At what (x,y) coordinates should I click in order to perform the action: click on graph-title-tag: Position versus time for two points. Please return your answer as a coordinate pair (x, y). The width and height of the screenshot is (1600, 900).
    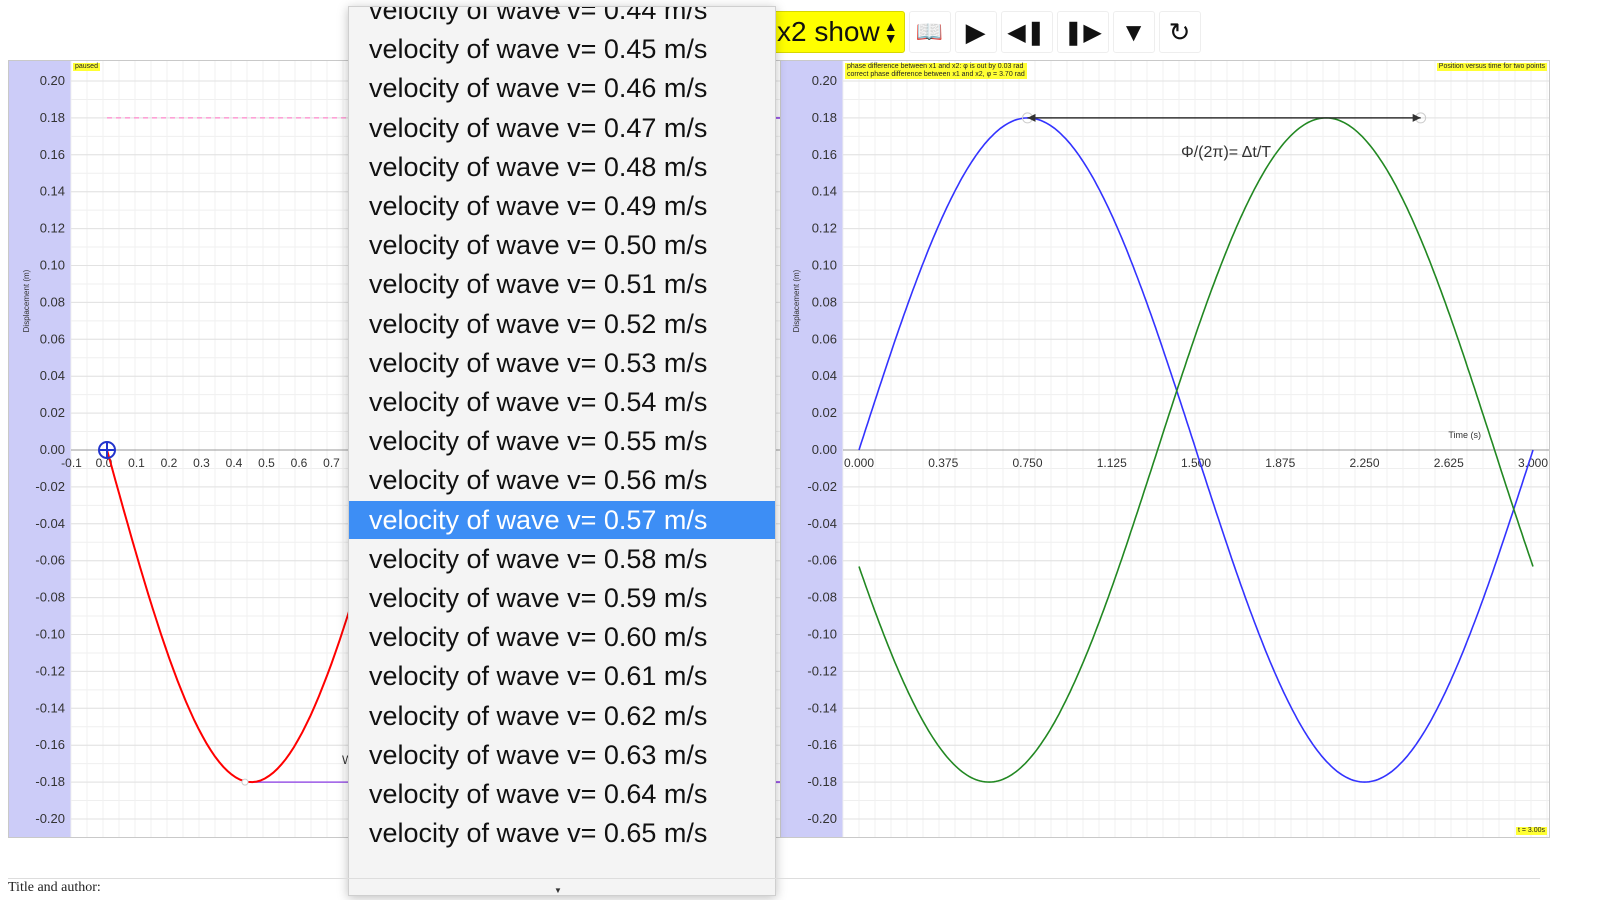
    Looking at the image, I should click on (1491, 67).